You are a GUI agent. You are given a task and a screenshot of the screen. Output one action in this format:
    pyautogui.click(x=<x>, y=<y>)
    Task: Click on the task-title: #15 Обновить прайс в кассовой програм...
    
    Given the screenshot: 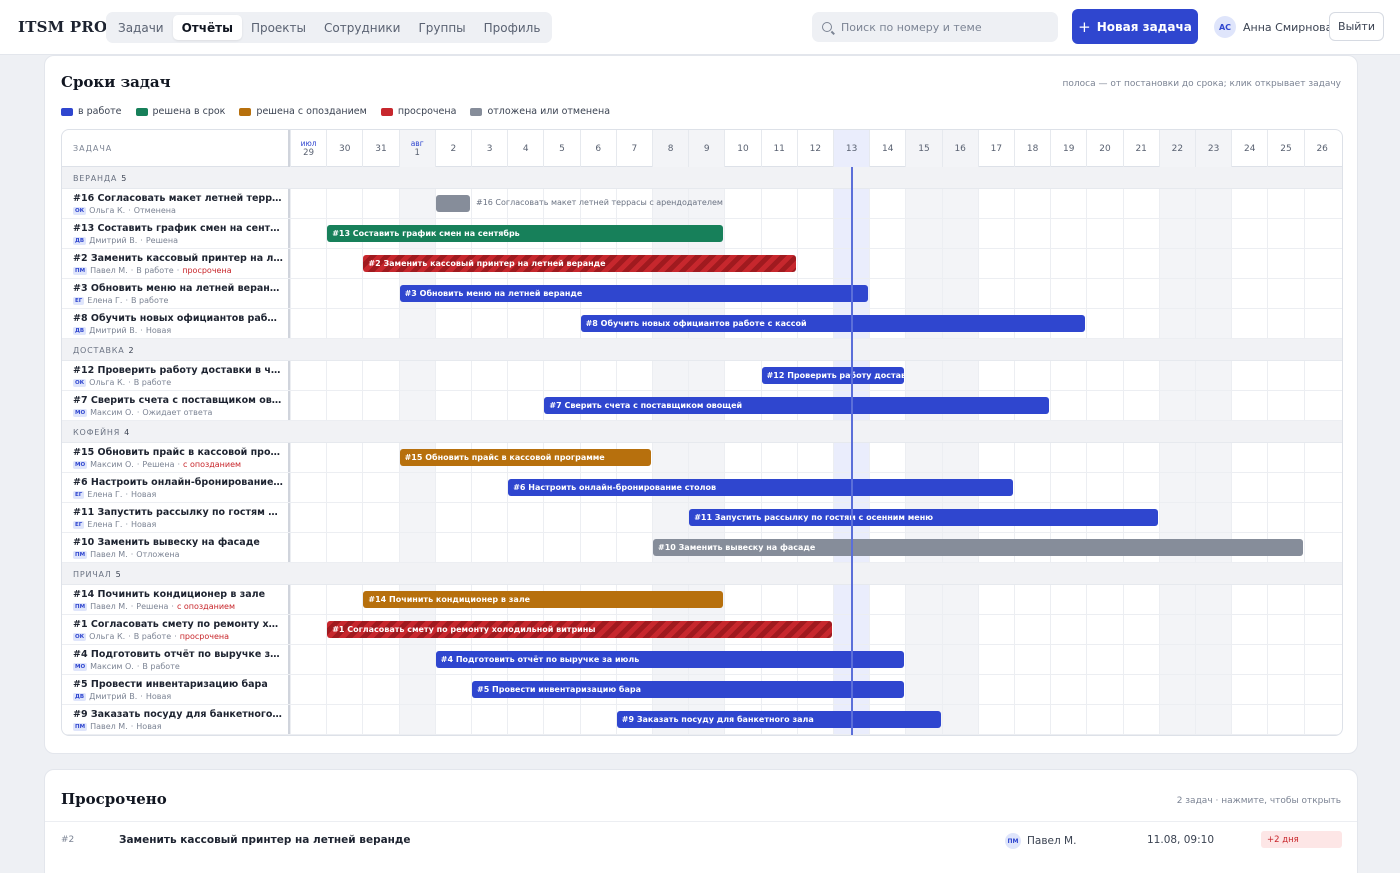 What is the action you would take?
    pyautogui.click(x=178, y=452)
    